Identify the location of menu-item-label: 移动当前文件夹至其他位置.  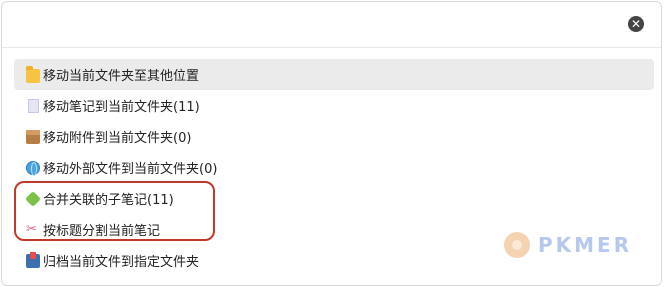
(121, 76).